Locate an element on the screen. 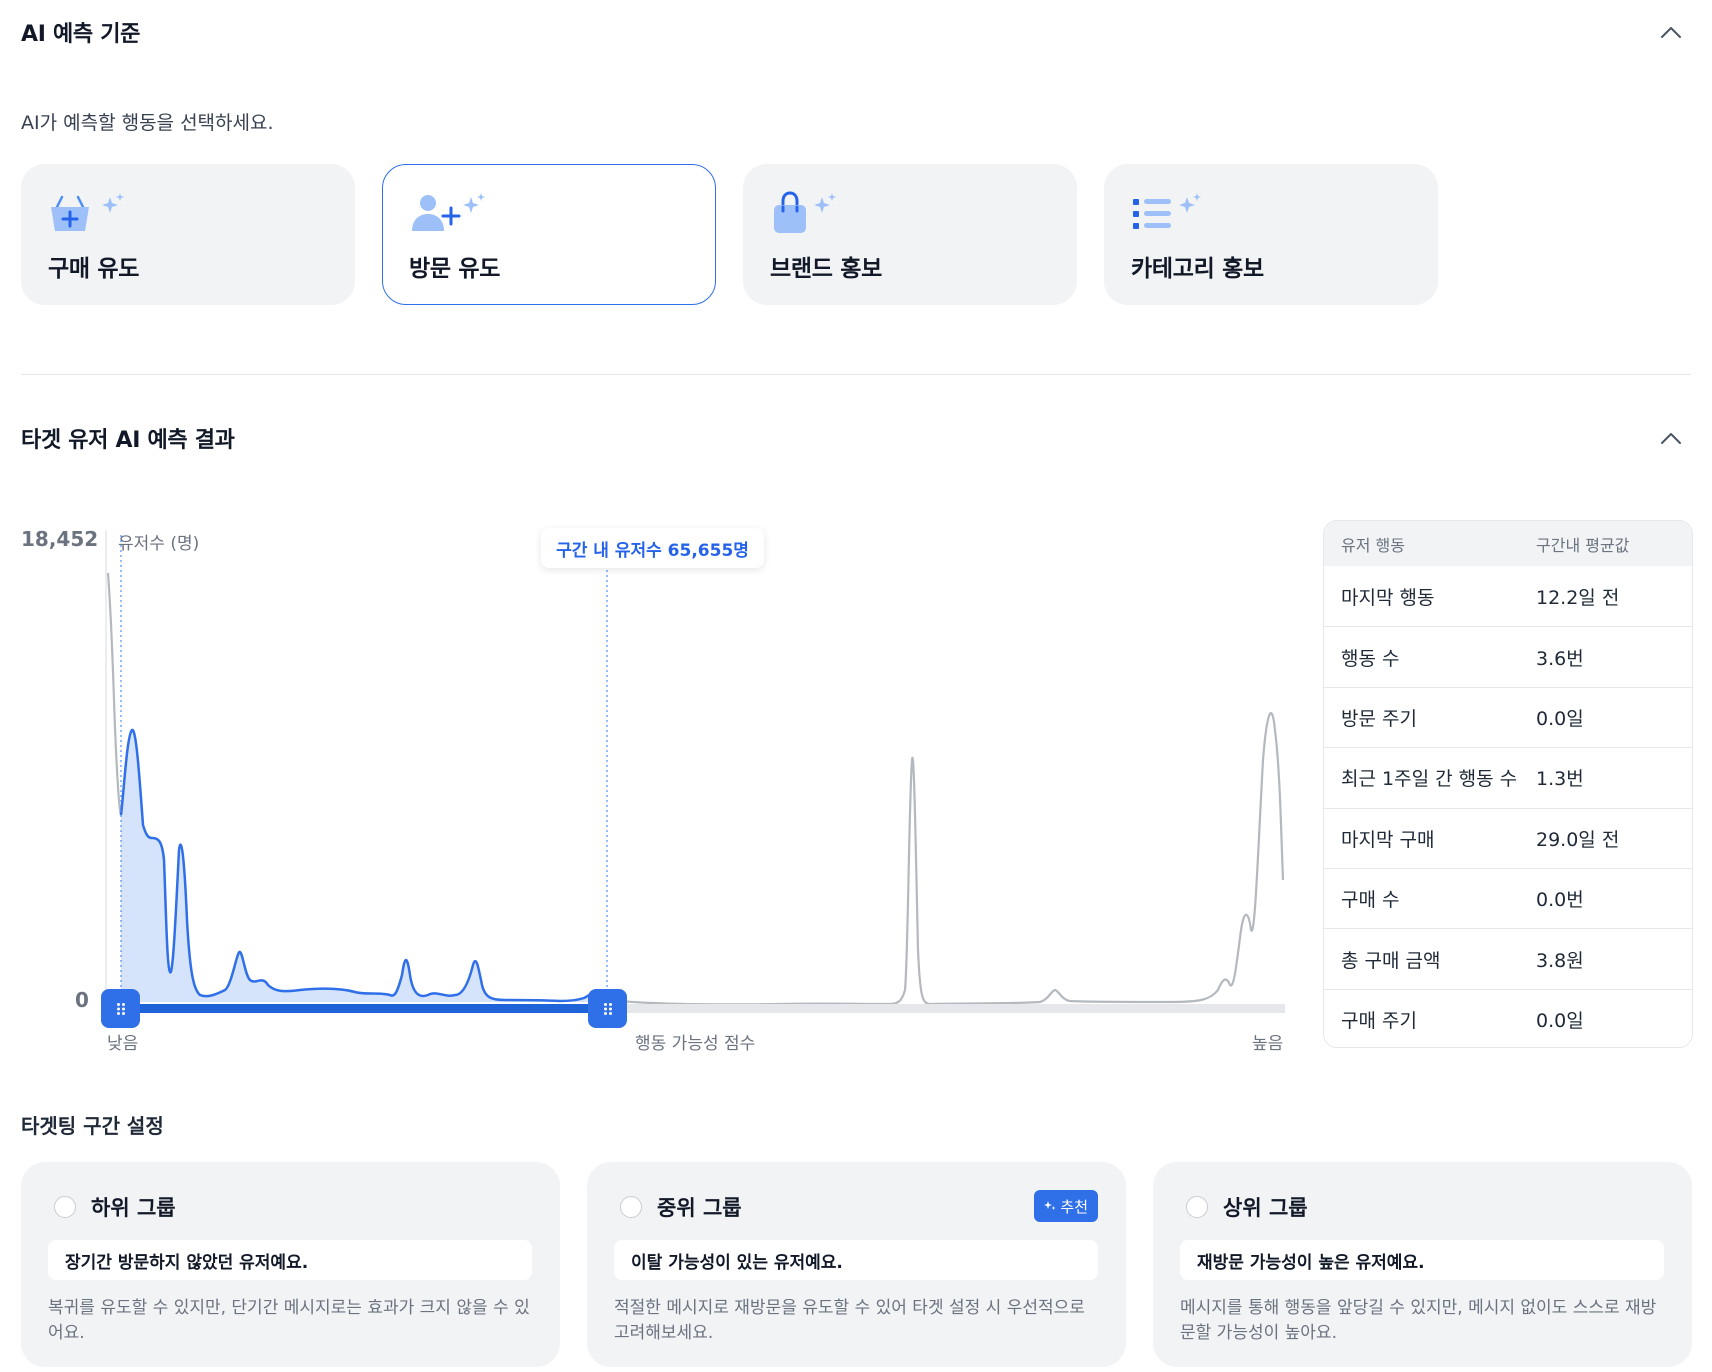 Image resolution: width=1712 pixels, height=1372 pixels. range-selected-track is located at coordinates (364, 1008).